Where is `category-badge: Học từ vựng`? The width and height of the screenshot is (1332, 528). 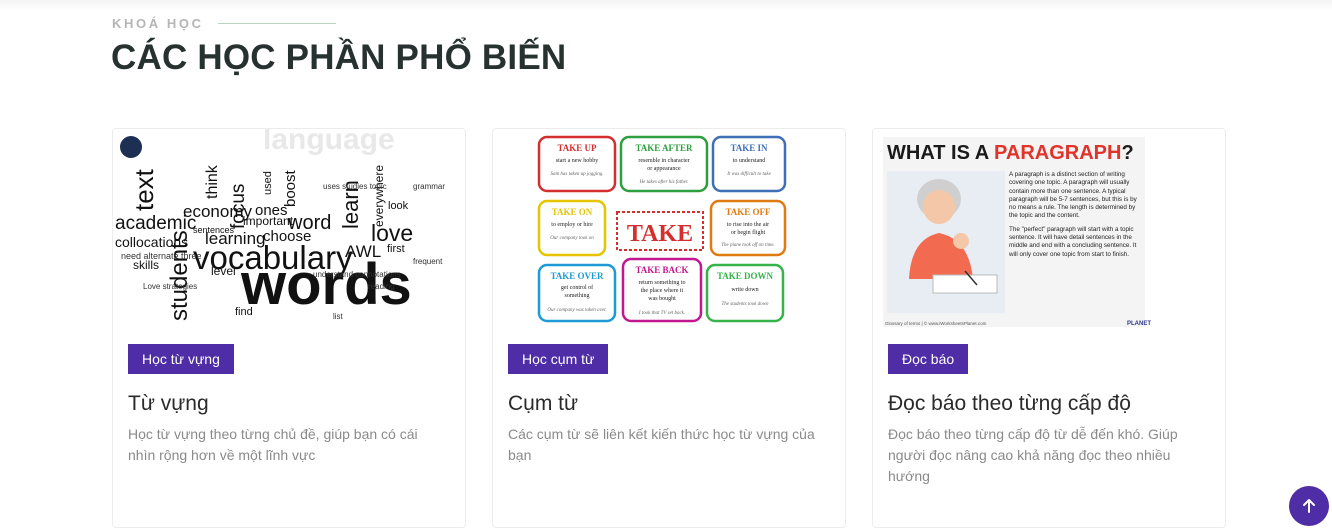 category-badge: Học từ vựng is located at coordinates (181, 359).